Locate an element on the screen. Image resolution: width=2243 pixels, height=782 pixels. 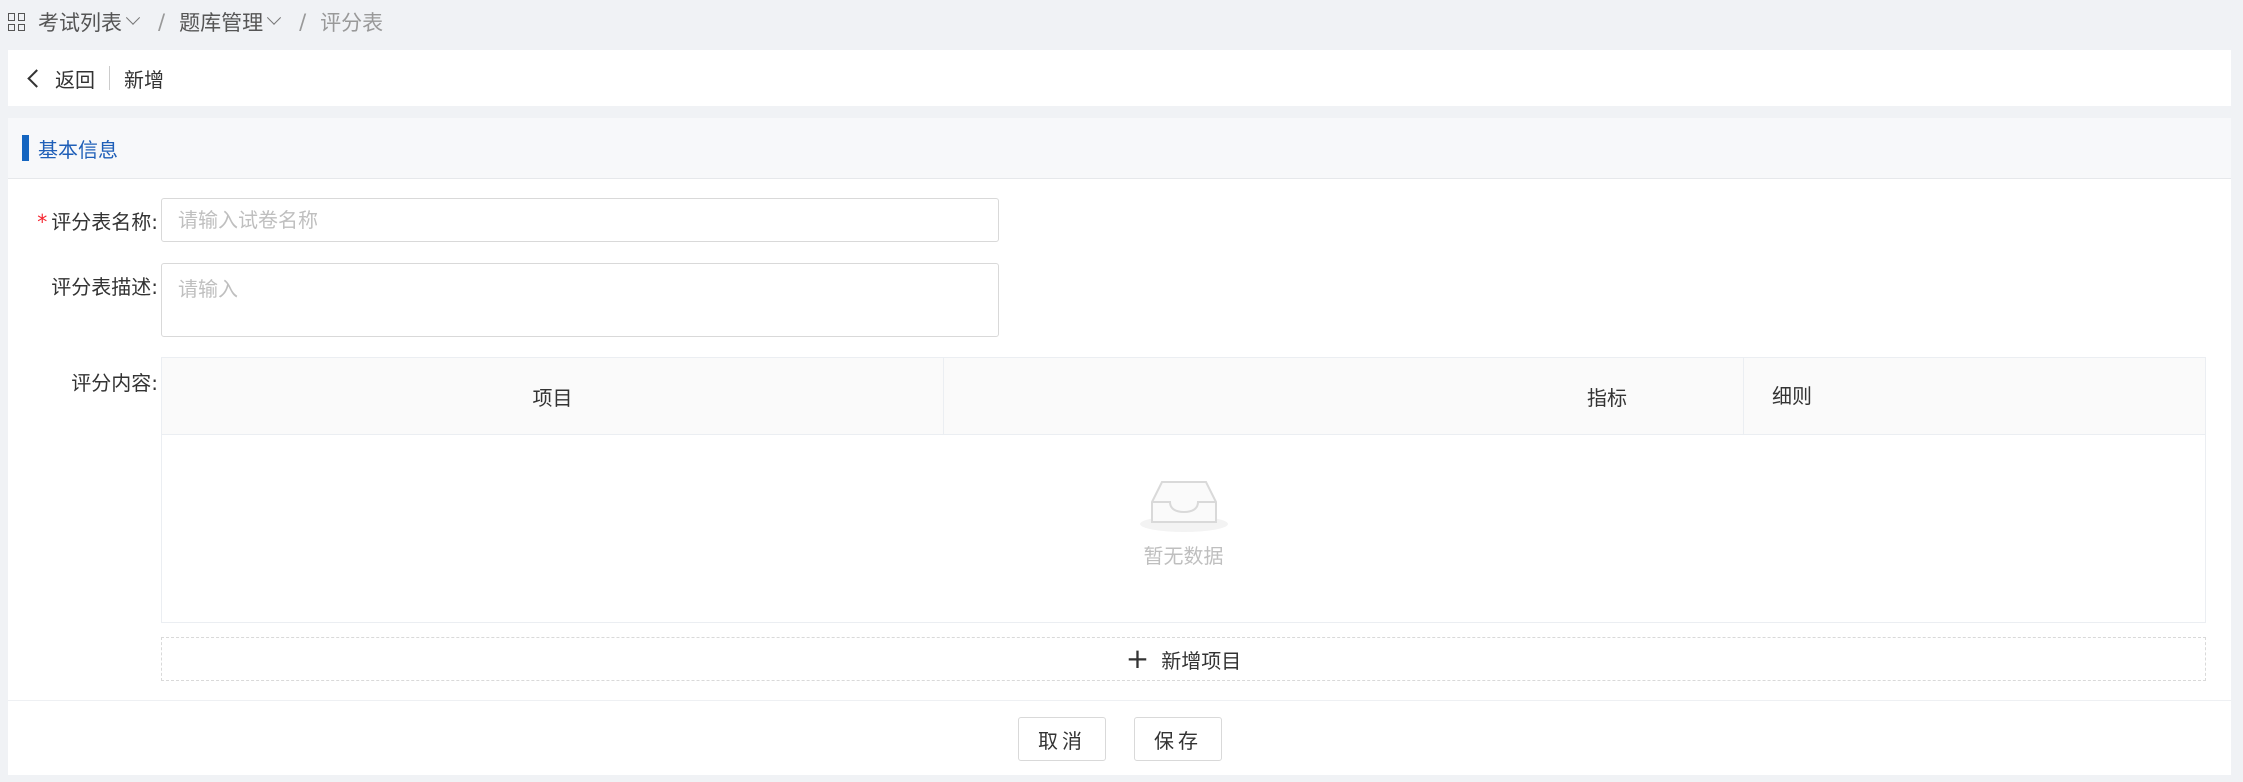
add-item-button: + 新增项目 is located at coordinates (1183, 659).